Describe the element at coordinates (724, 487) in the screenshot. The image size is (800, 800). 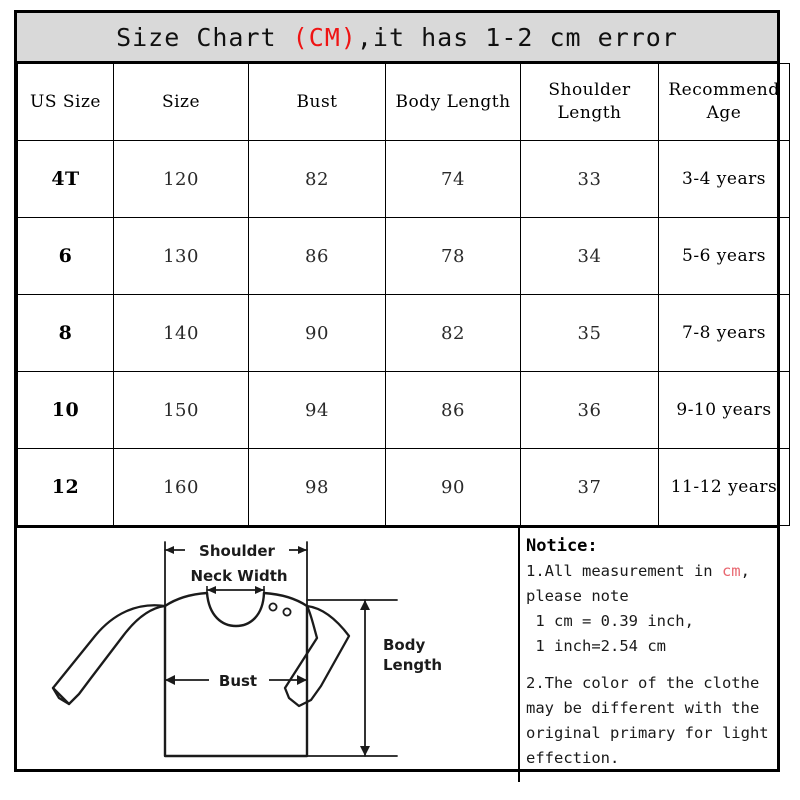
I see `cell-recommend-age: 11-12 years` at that location.